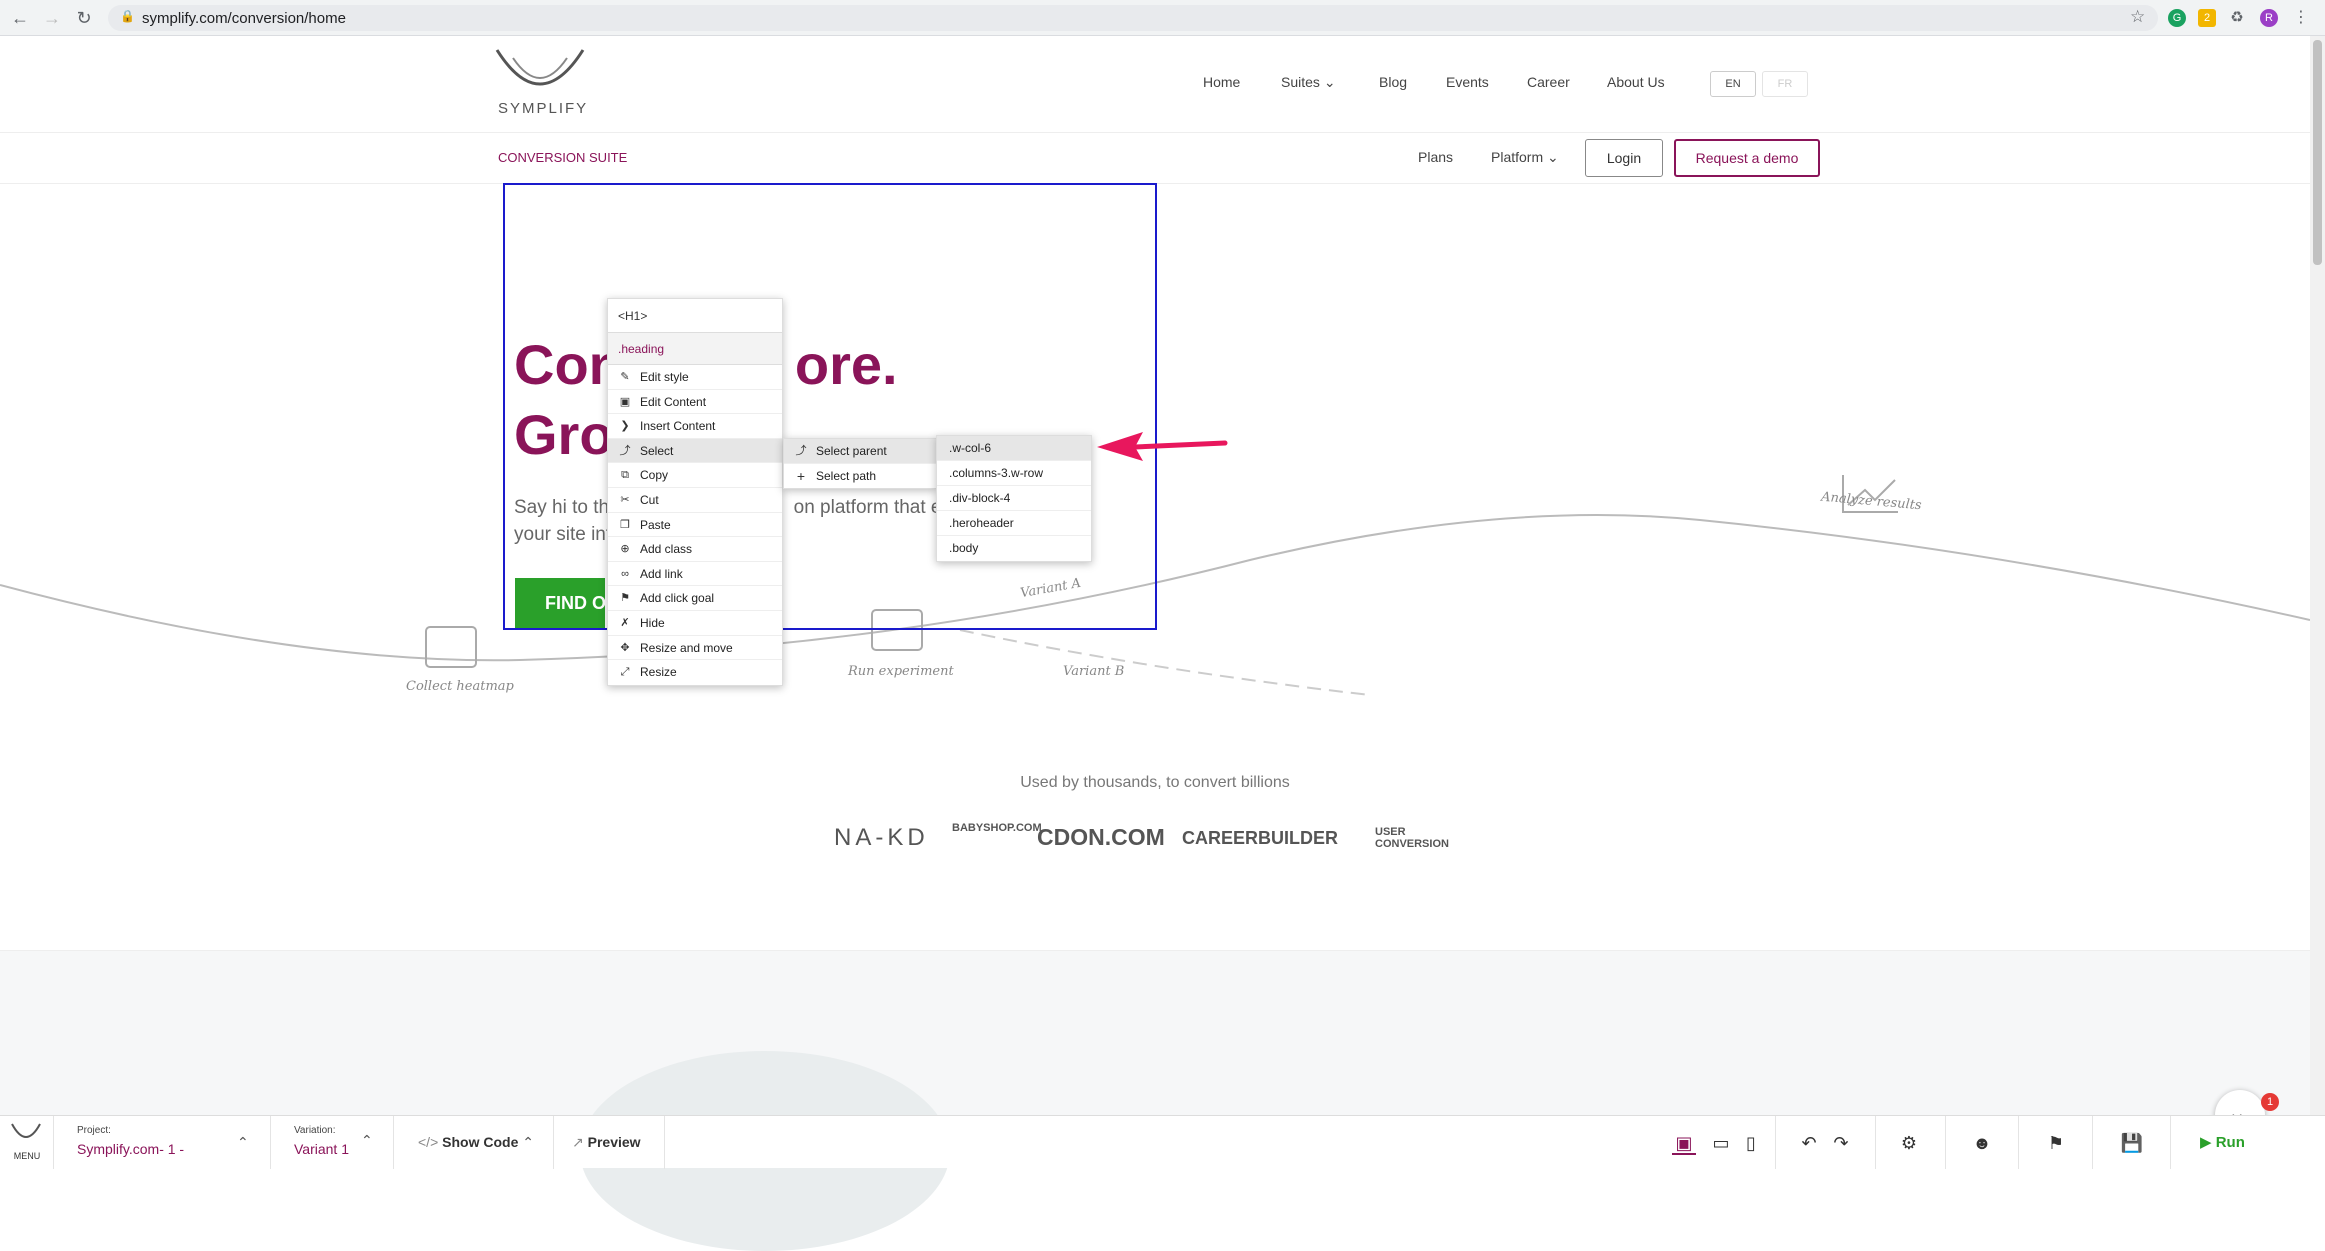 The height and width of the screenshot is (1251, 2325). Describe the element at coordinates (695, 475) in the screenshot. I see `menu-copy: ⧉ Copy` at that location.